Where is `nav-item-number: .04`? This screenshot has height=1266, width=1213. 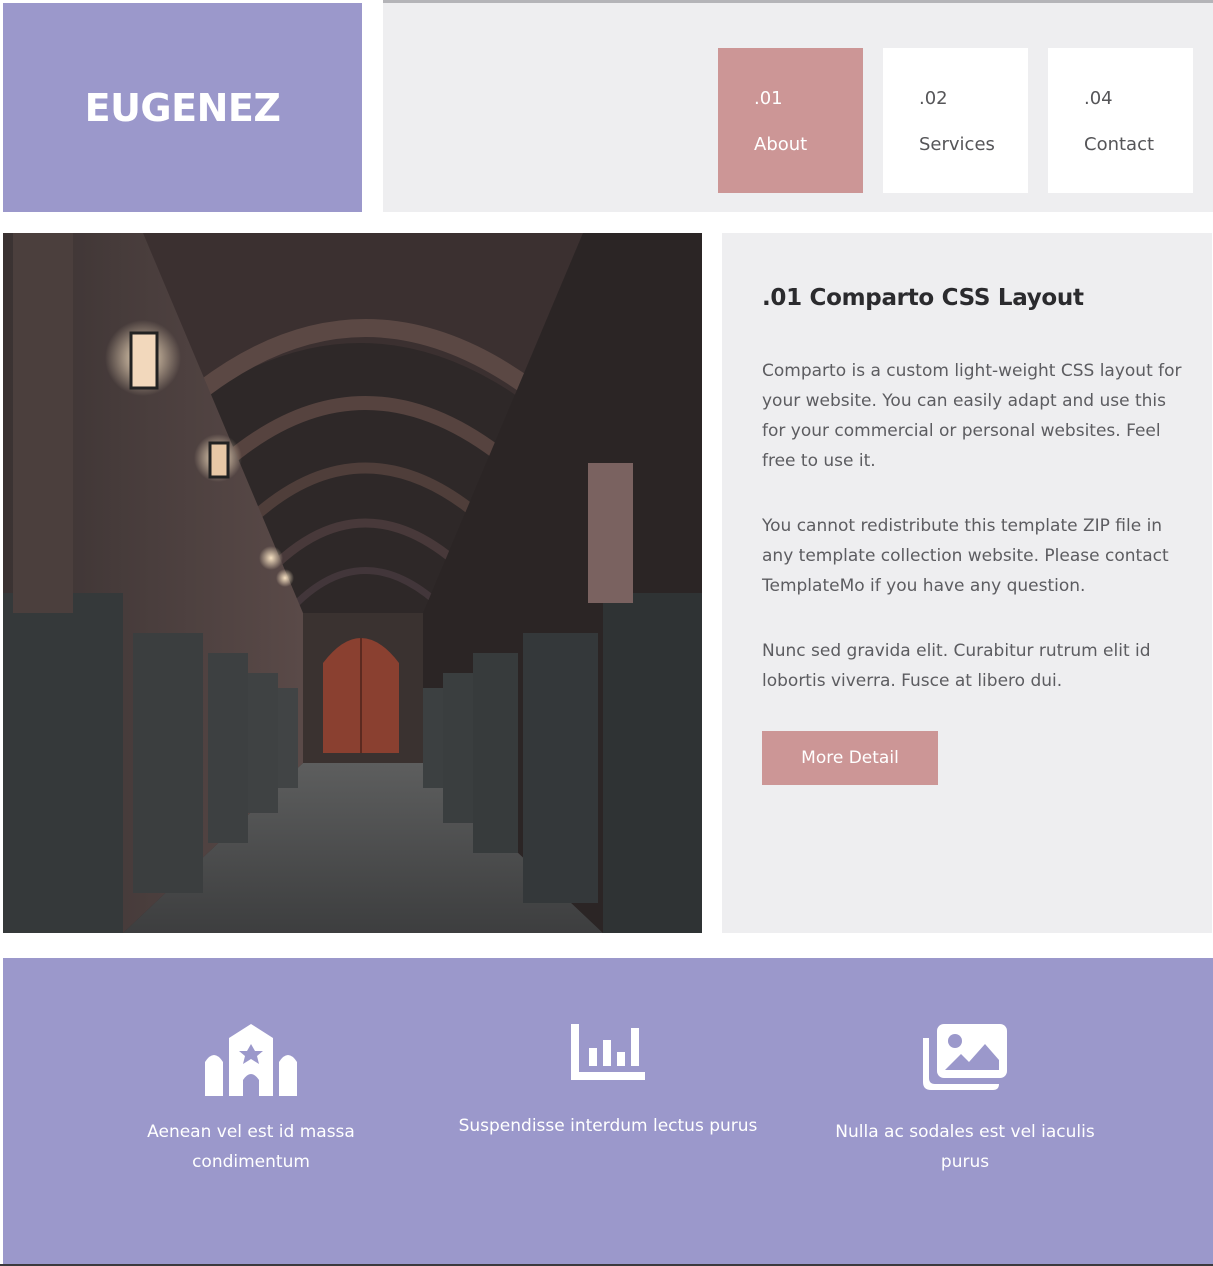
nav-item-number: .04 is located at coordinates (1098, 98).